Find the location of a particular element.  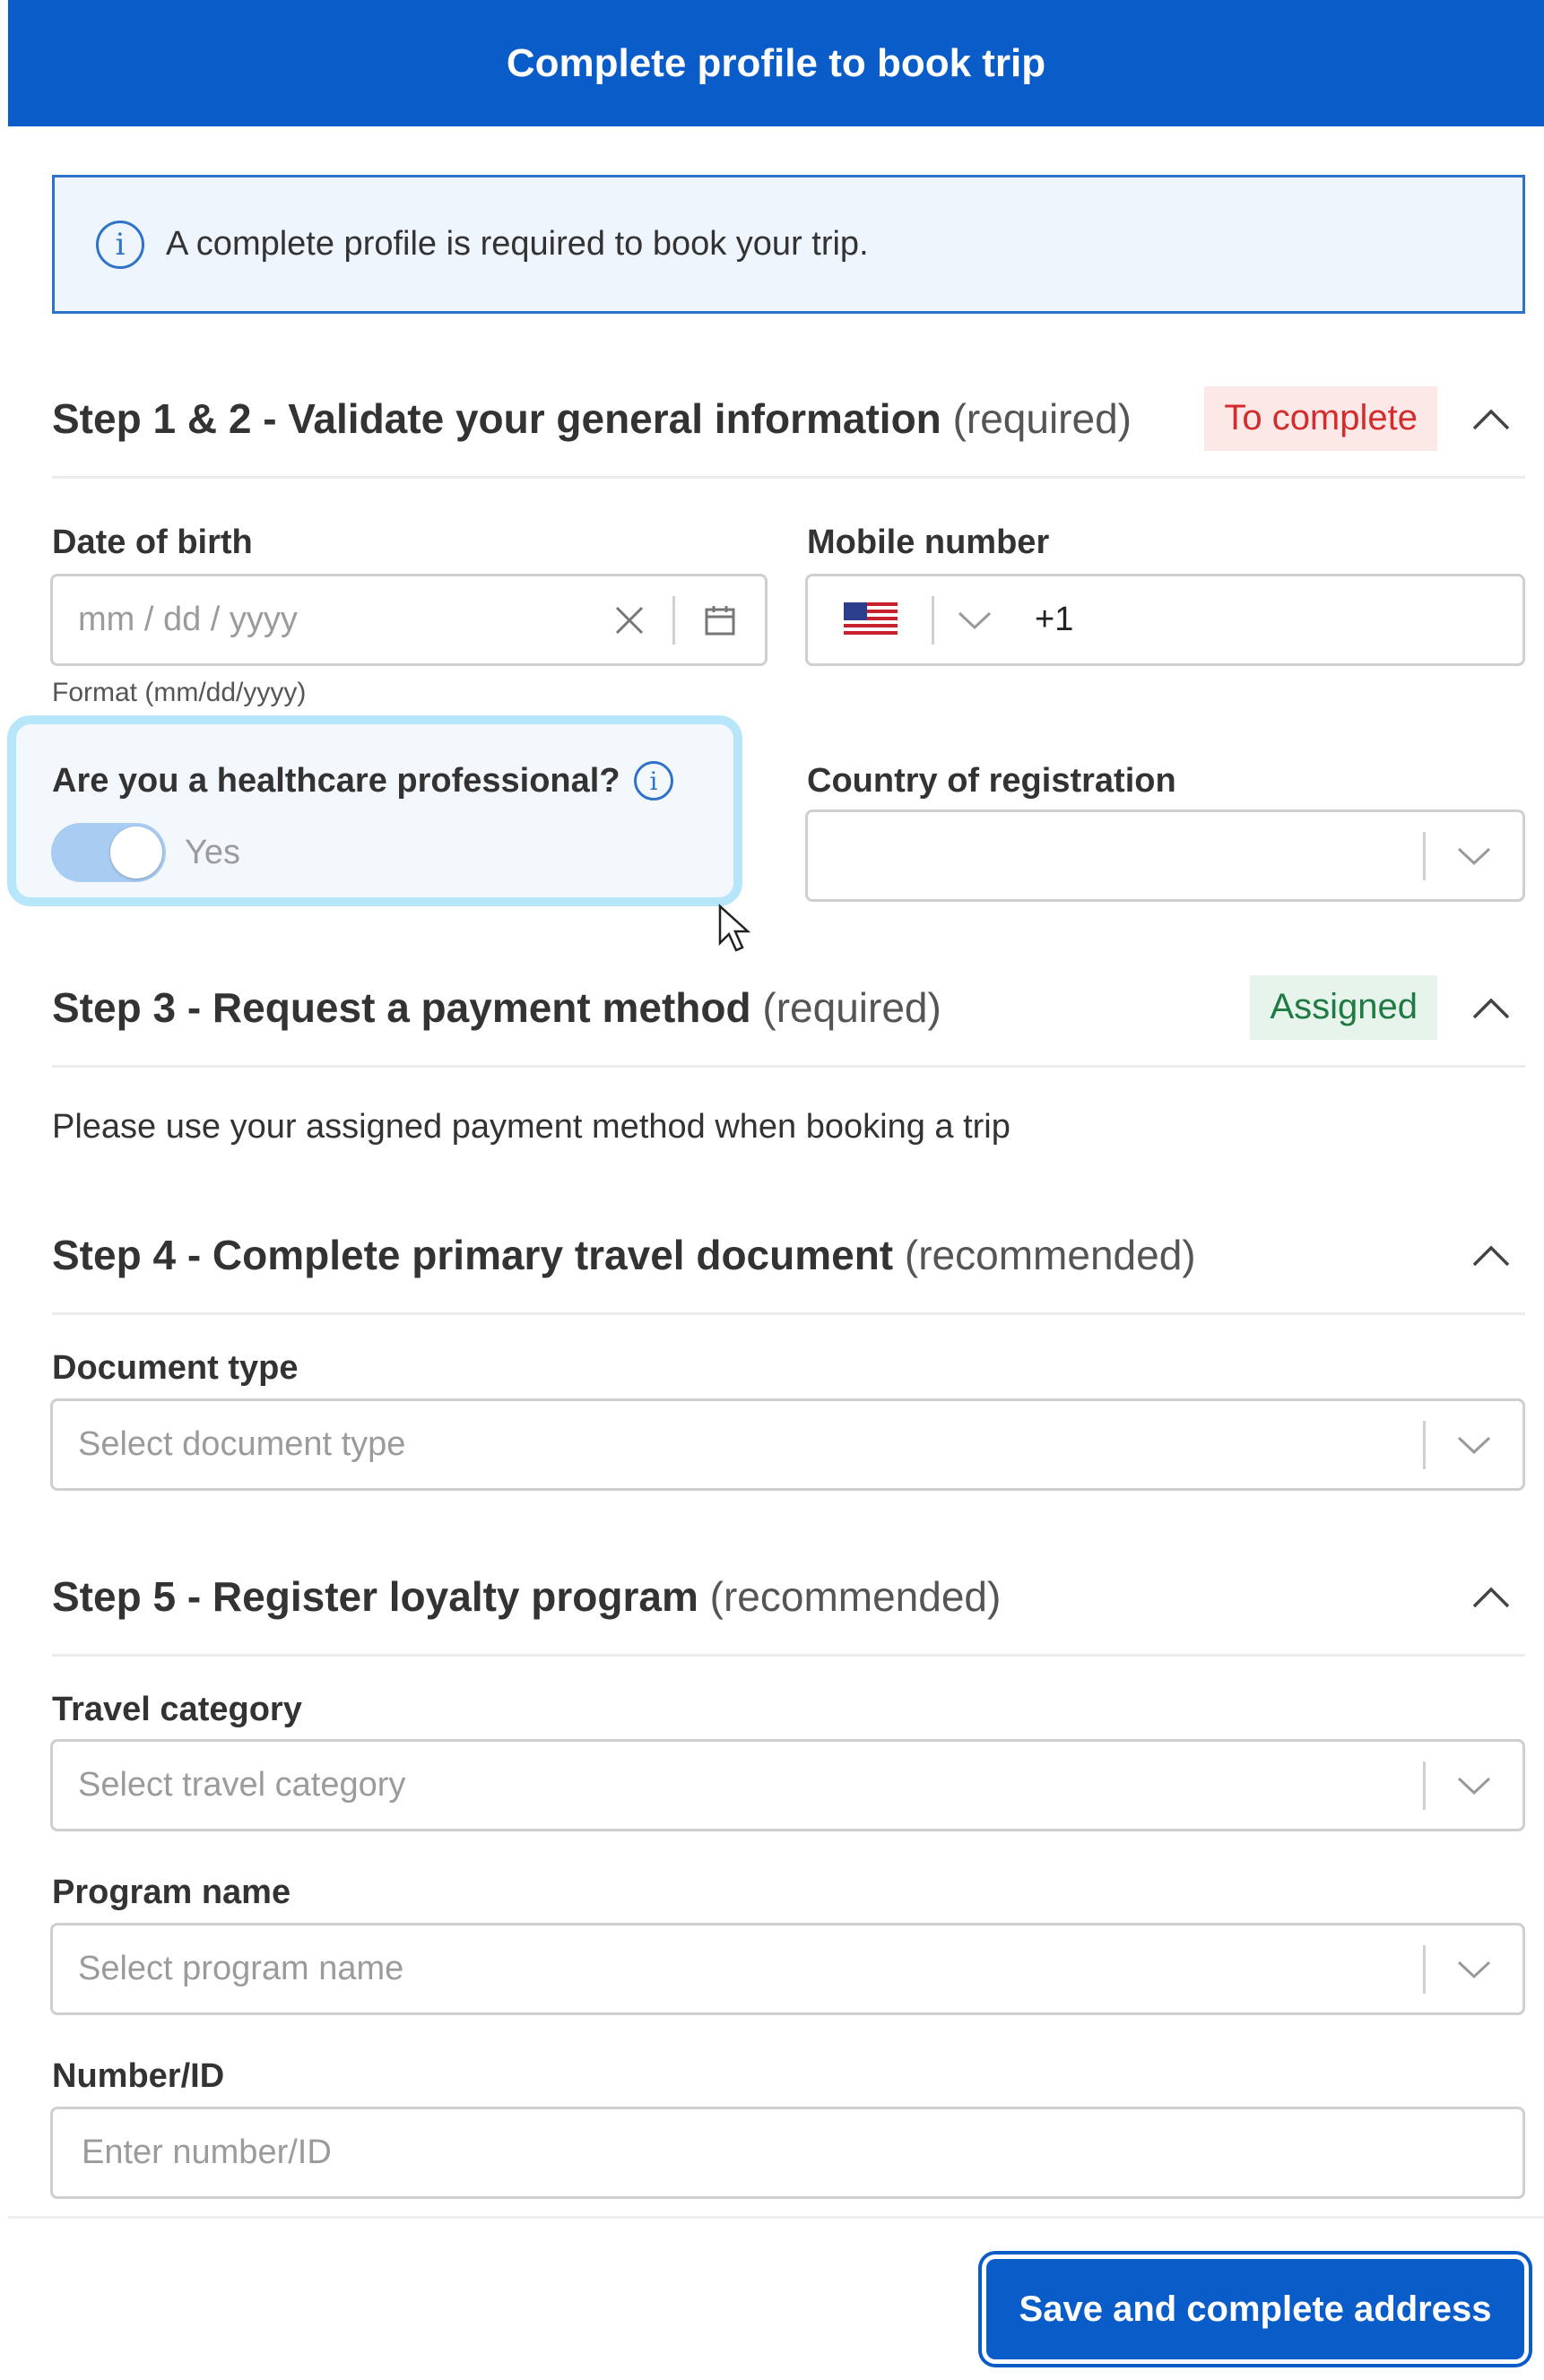

healthcare-question-label: Are you a healthcare professional? is located at coordinates (336, 781).